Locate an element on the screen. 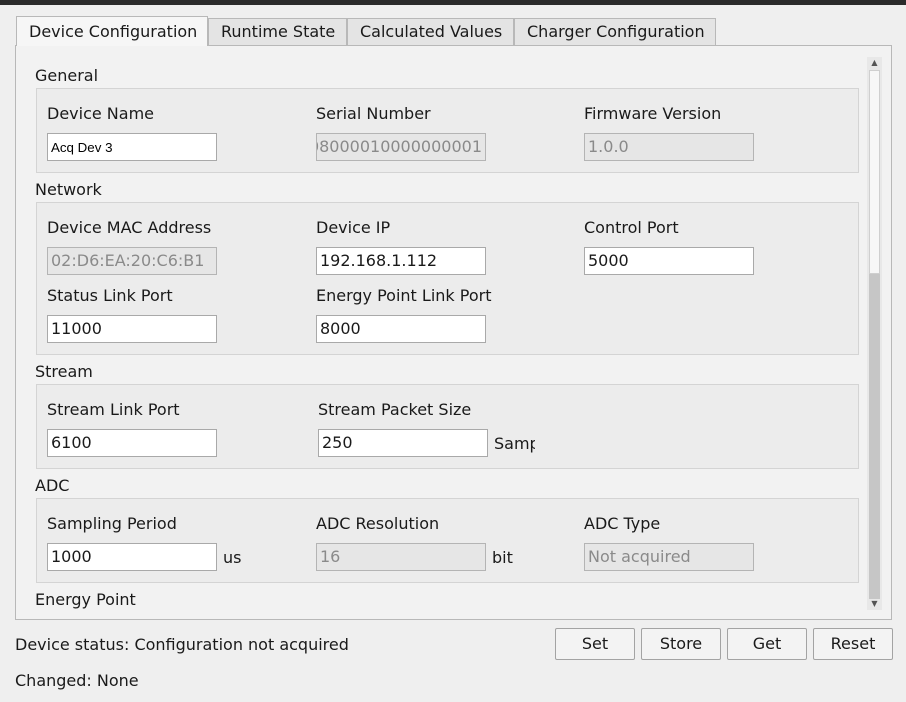 This screenshot has width=906, height=702. scroll-up-icon: ▲ is located at coordinates (874, 63).